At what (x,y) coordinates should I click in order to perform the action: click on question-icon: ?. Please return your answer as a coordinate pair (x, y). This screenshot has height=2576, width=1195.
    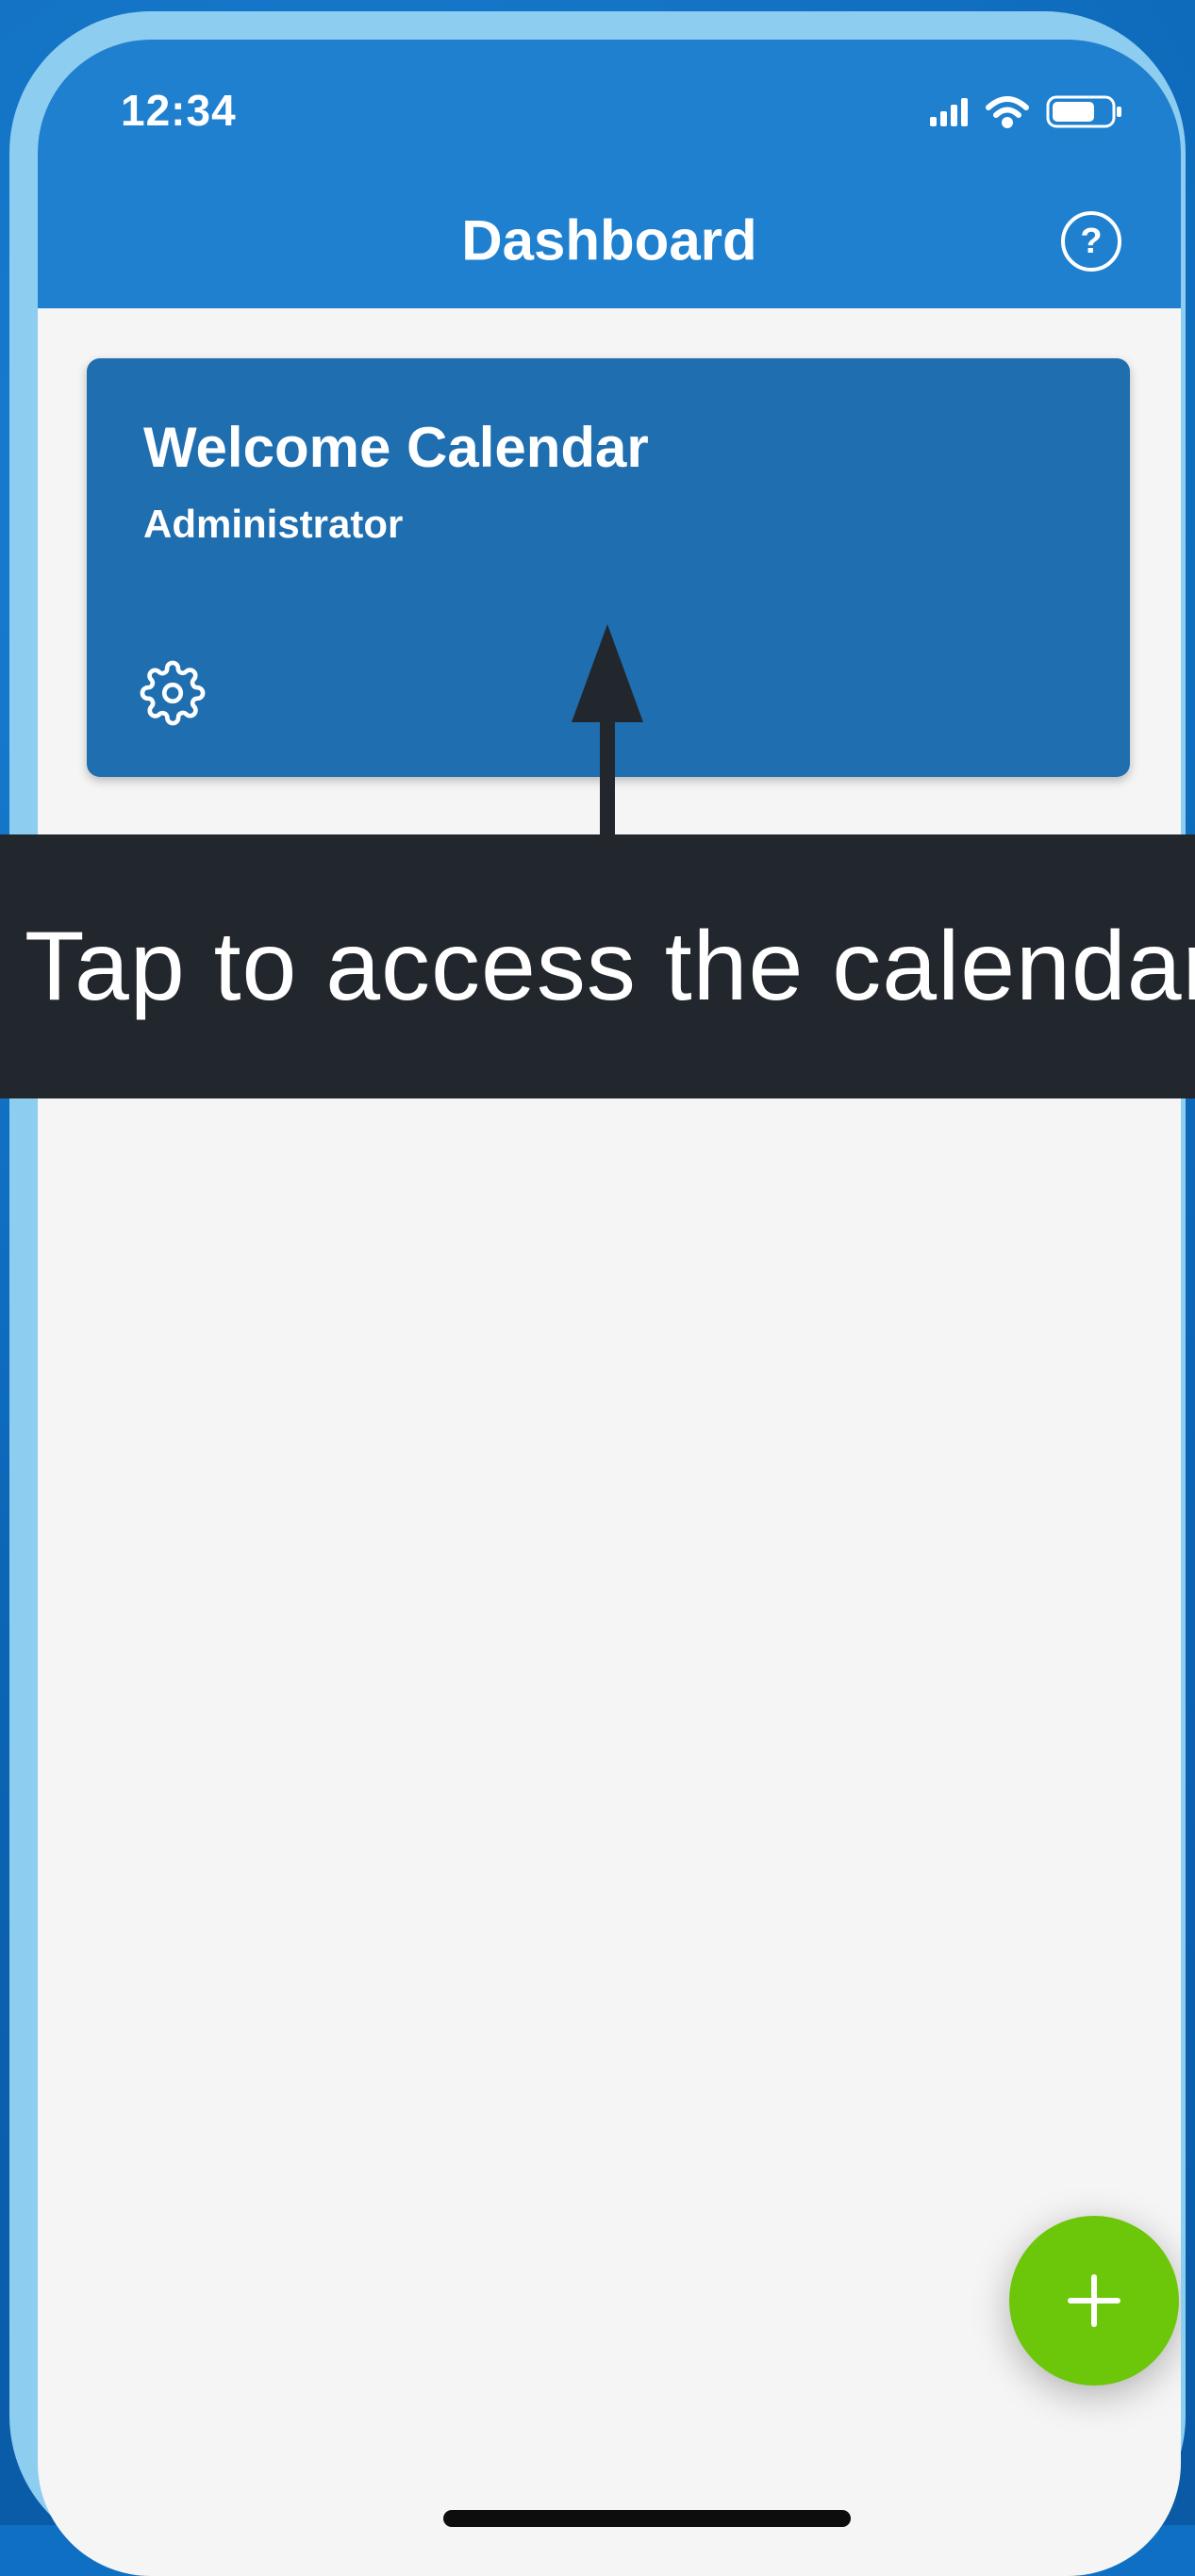
    Looking at the image, I should click on (1091, 241).